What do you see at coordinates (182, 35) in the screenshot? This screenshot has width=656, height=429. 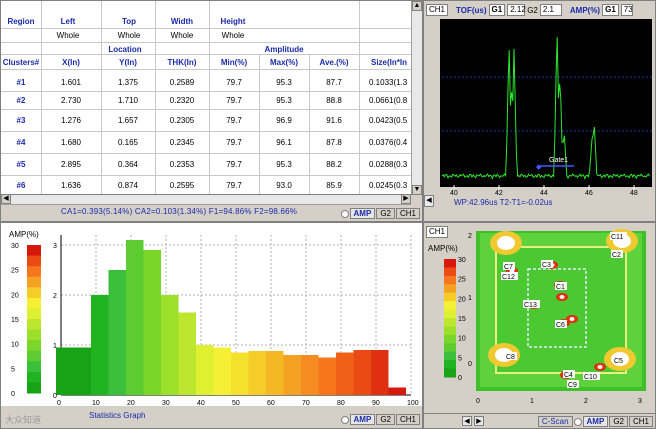 I see `width-value: Whole` at bounding box center [182, 35].